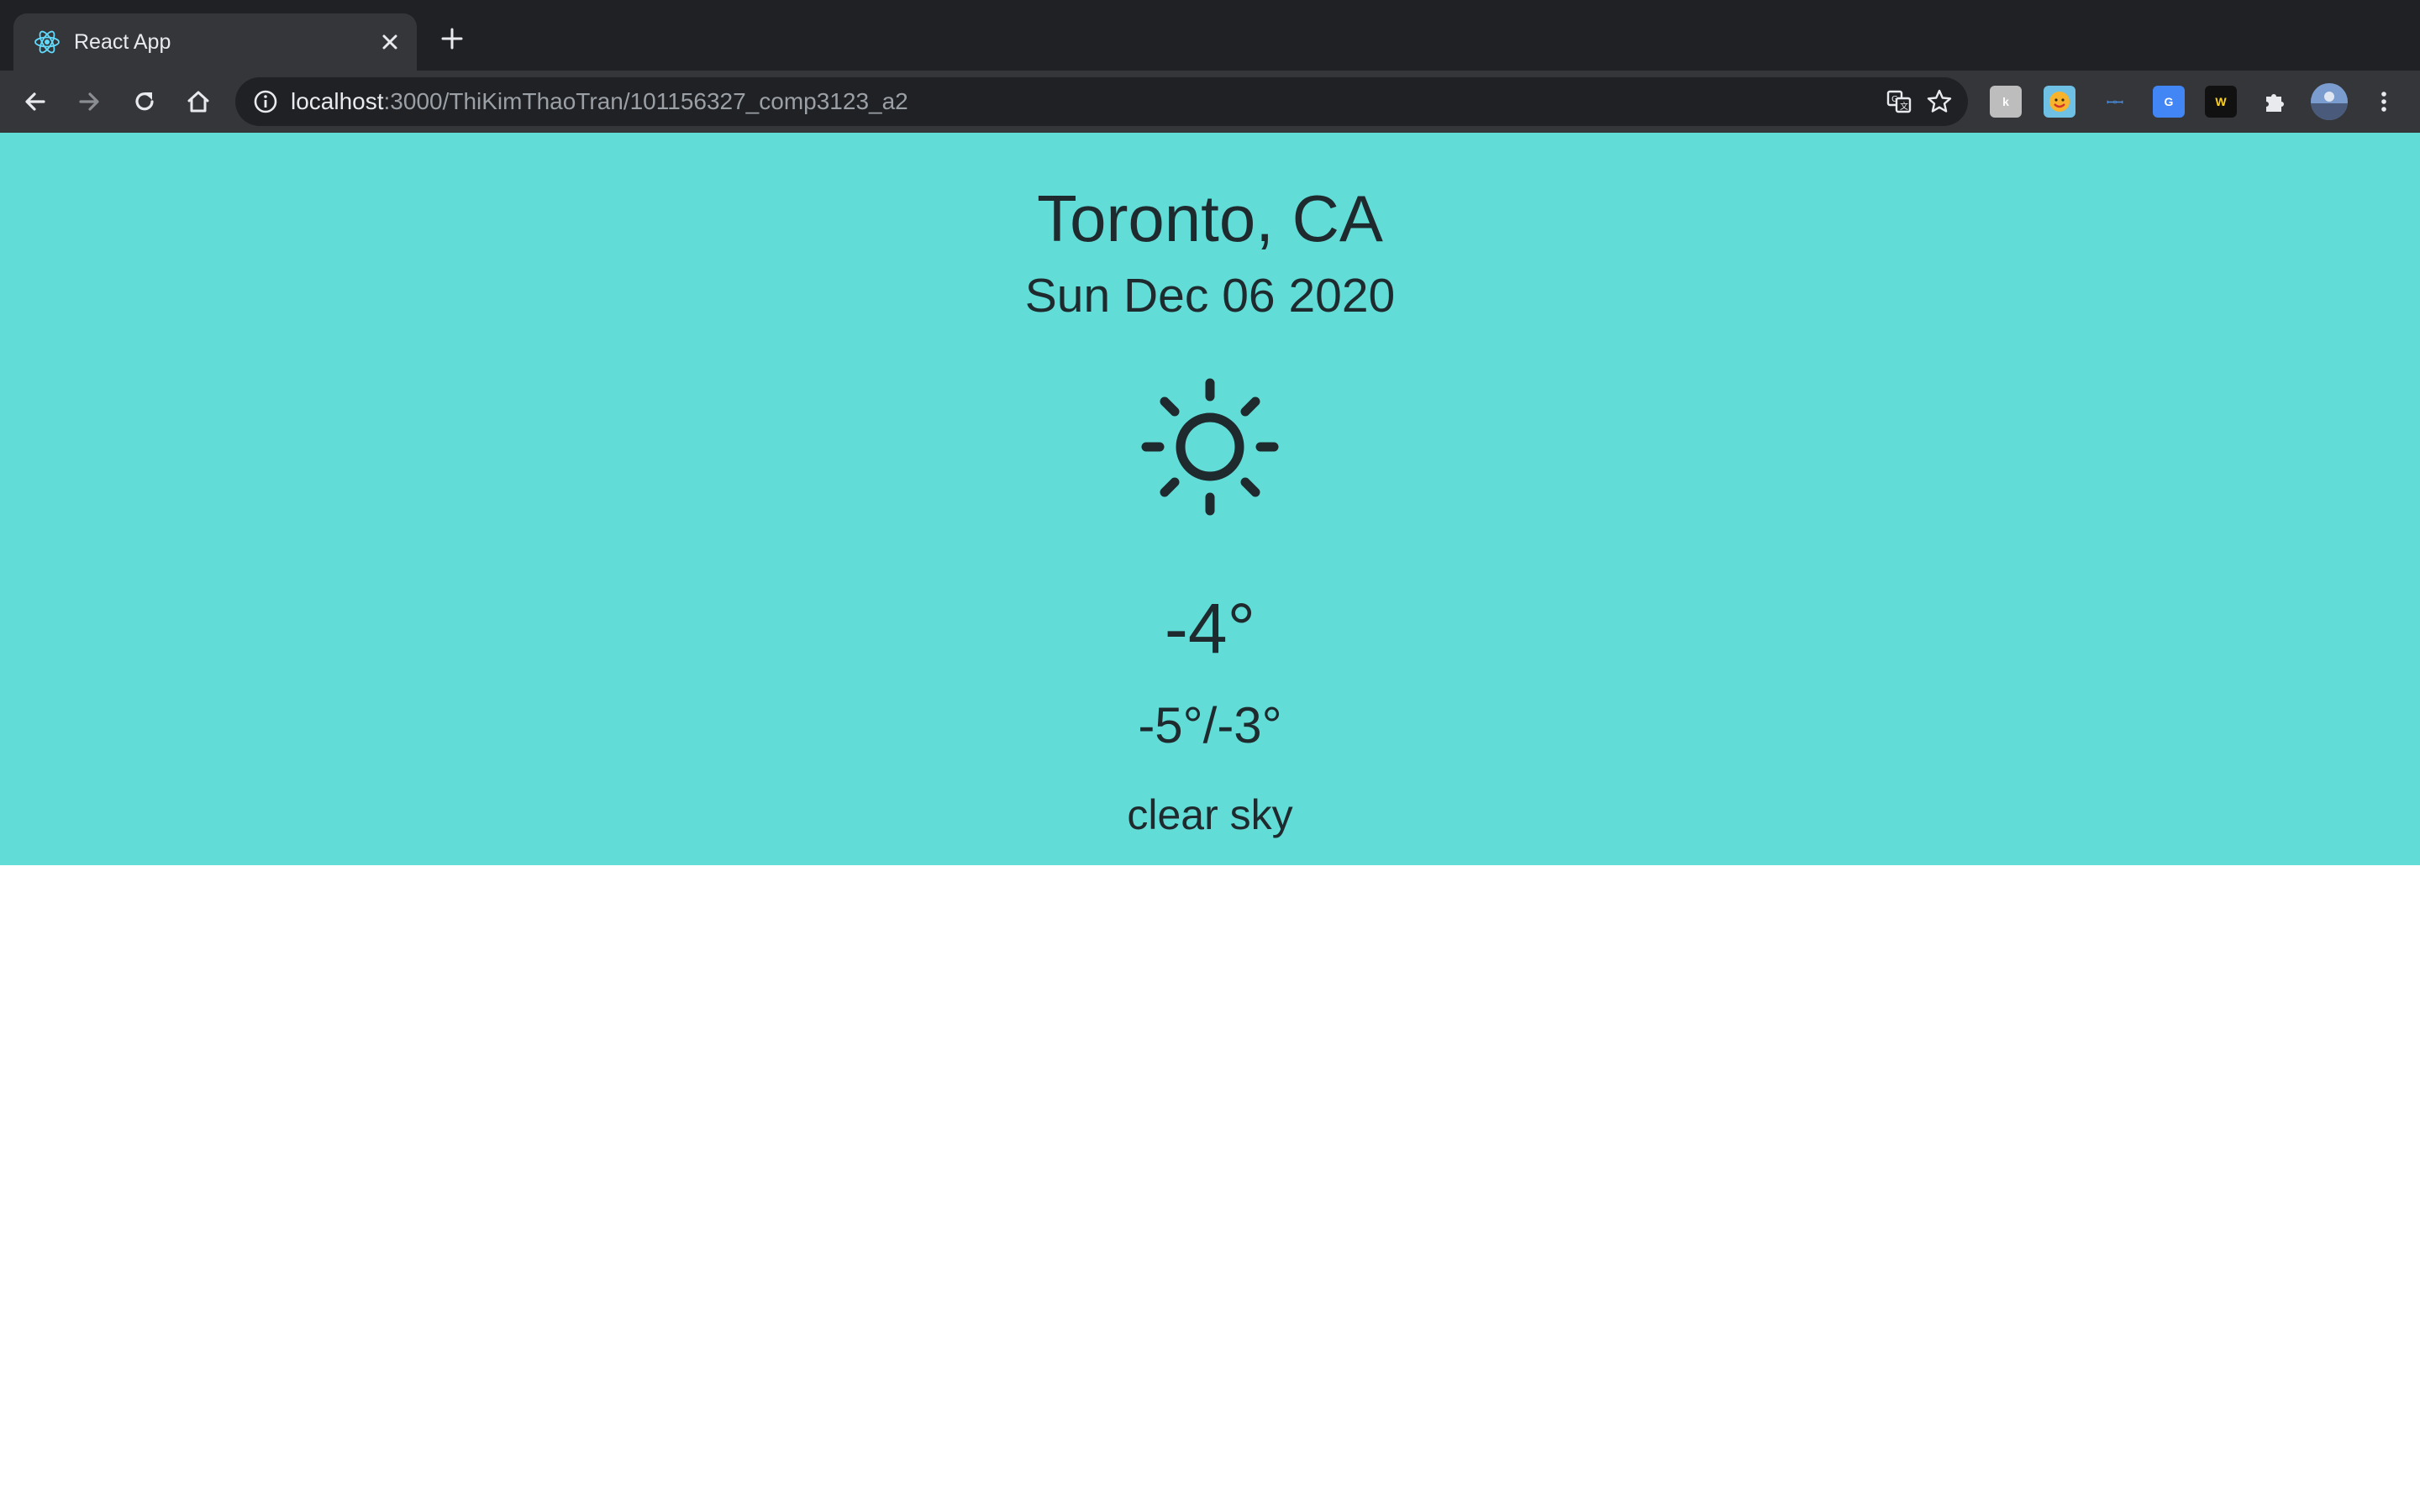  I want to click on more-vert-icon, so click(2384, 102).